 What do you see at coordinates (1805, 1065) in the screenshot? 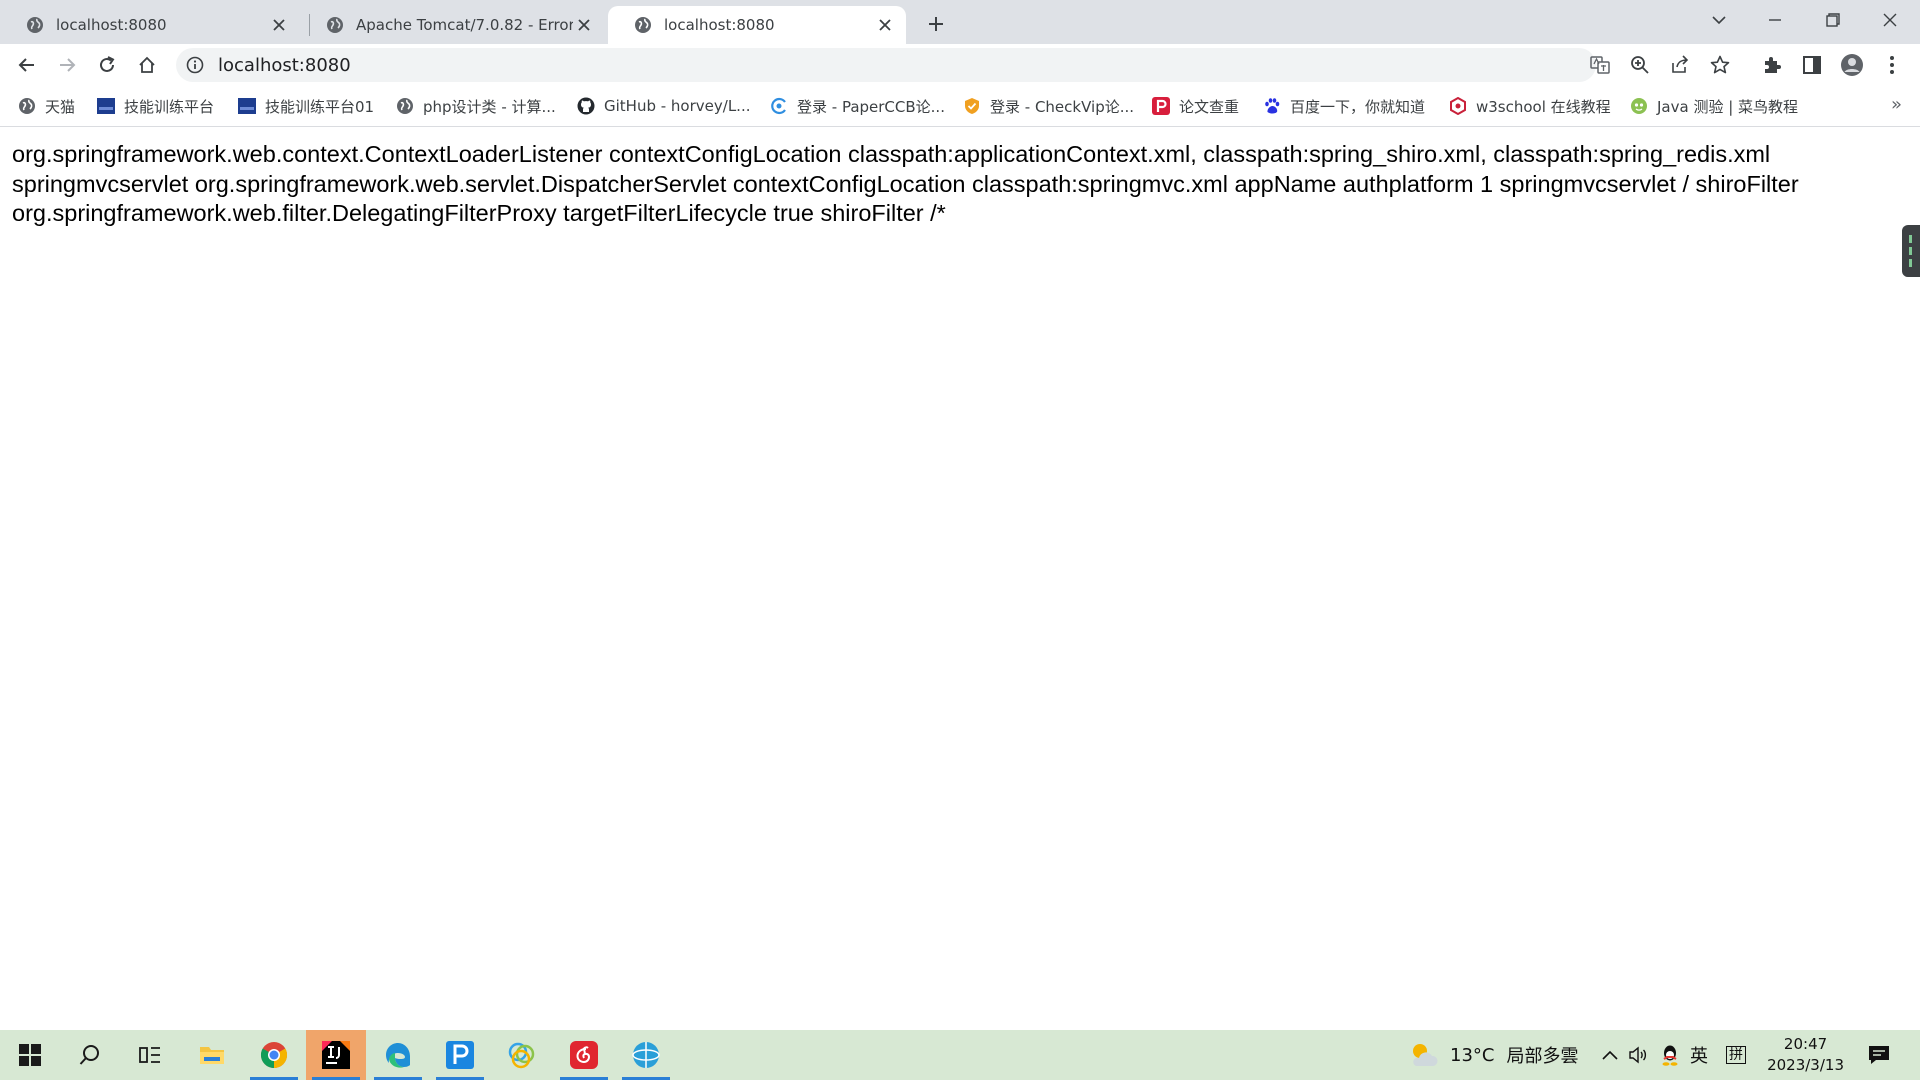
I see `clock-date: 2023/3/13` at bounding box center [1805, 1065].